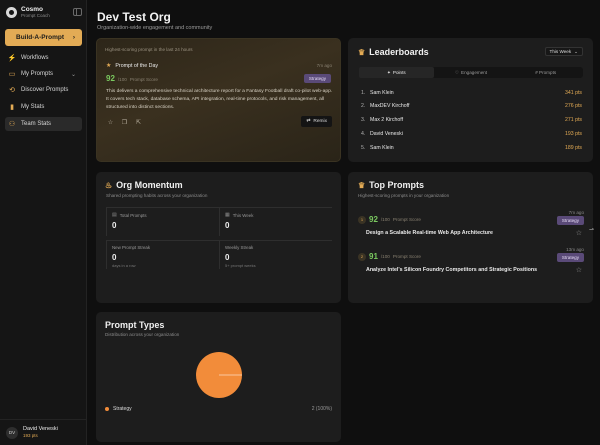 The image size is (600, 445). I want to click on tab-prompts: # Prompts, so click(545, 72).